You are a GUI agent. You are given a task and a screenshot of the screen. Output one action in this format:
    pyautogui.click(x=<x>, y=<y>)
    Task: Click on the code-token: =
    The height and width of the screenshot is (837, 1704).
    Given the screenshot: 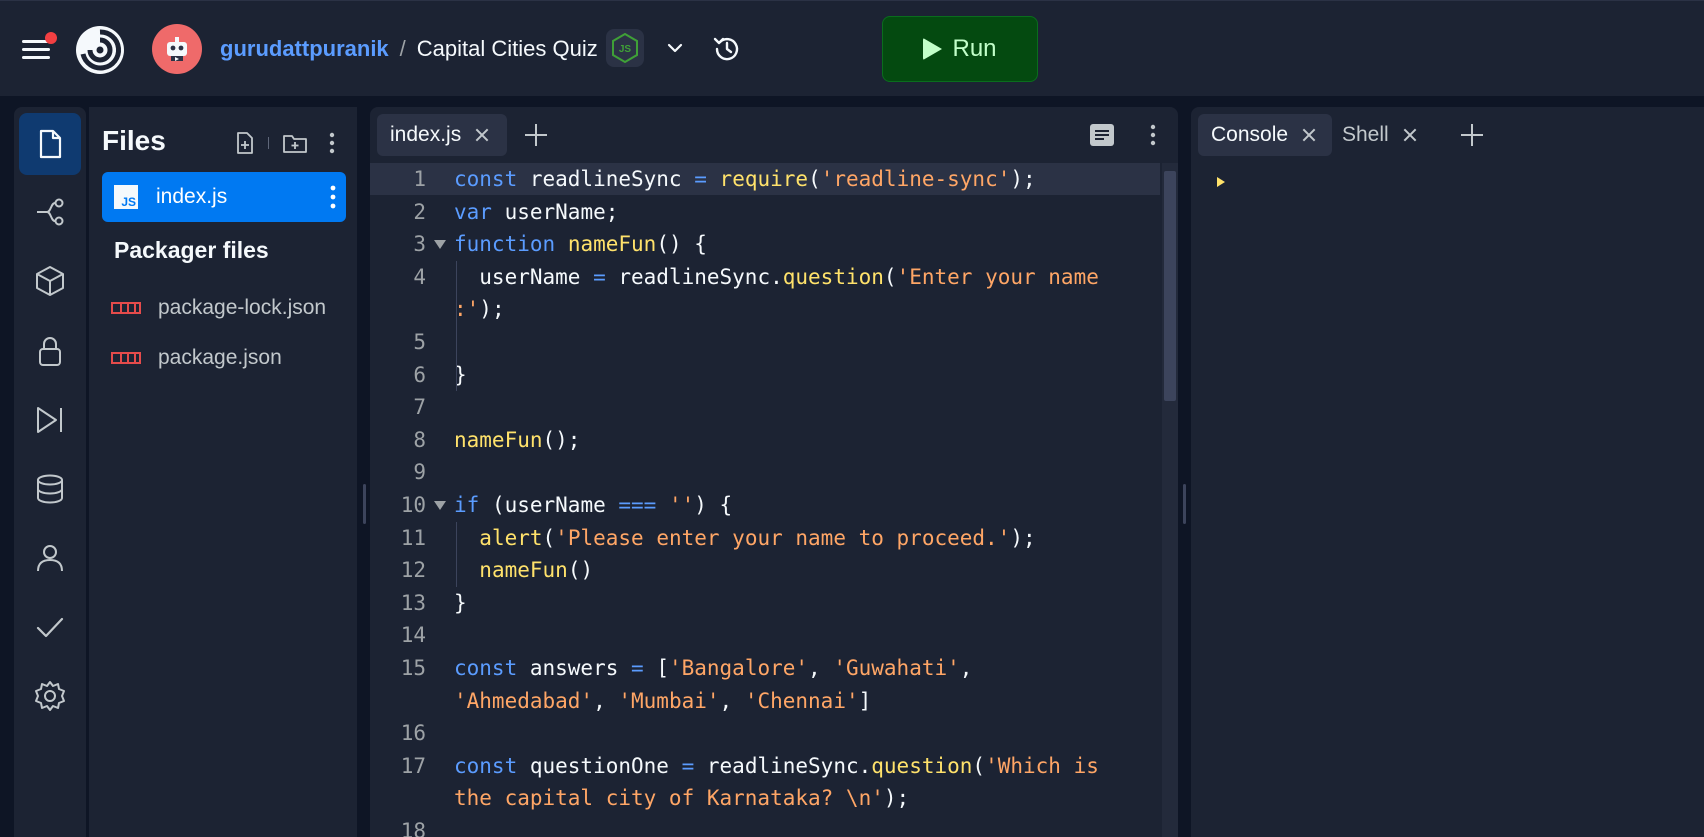 What is the action you would take?
    pyautogui.click(x=700, y=179)
    